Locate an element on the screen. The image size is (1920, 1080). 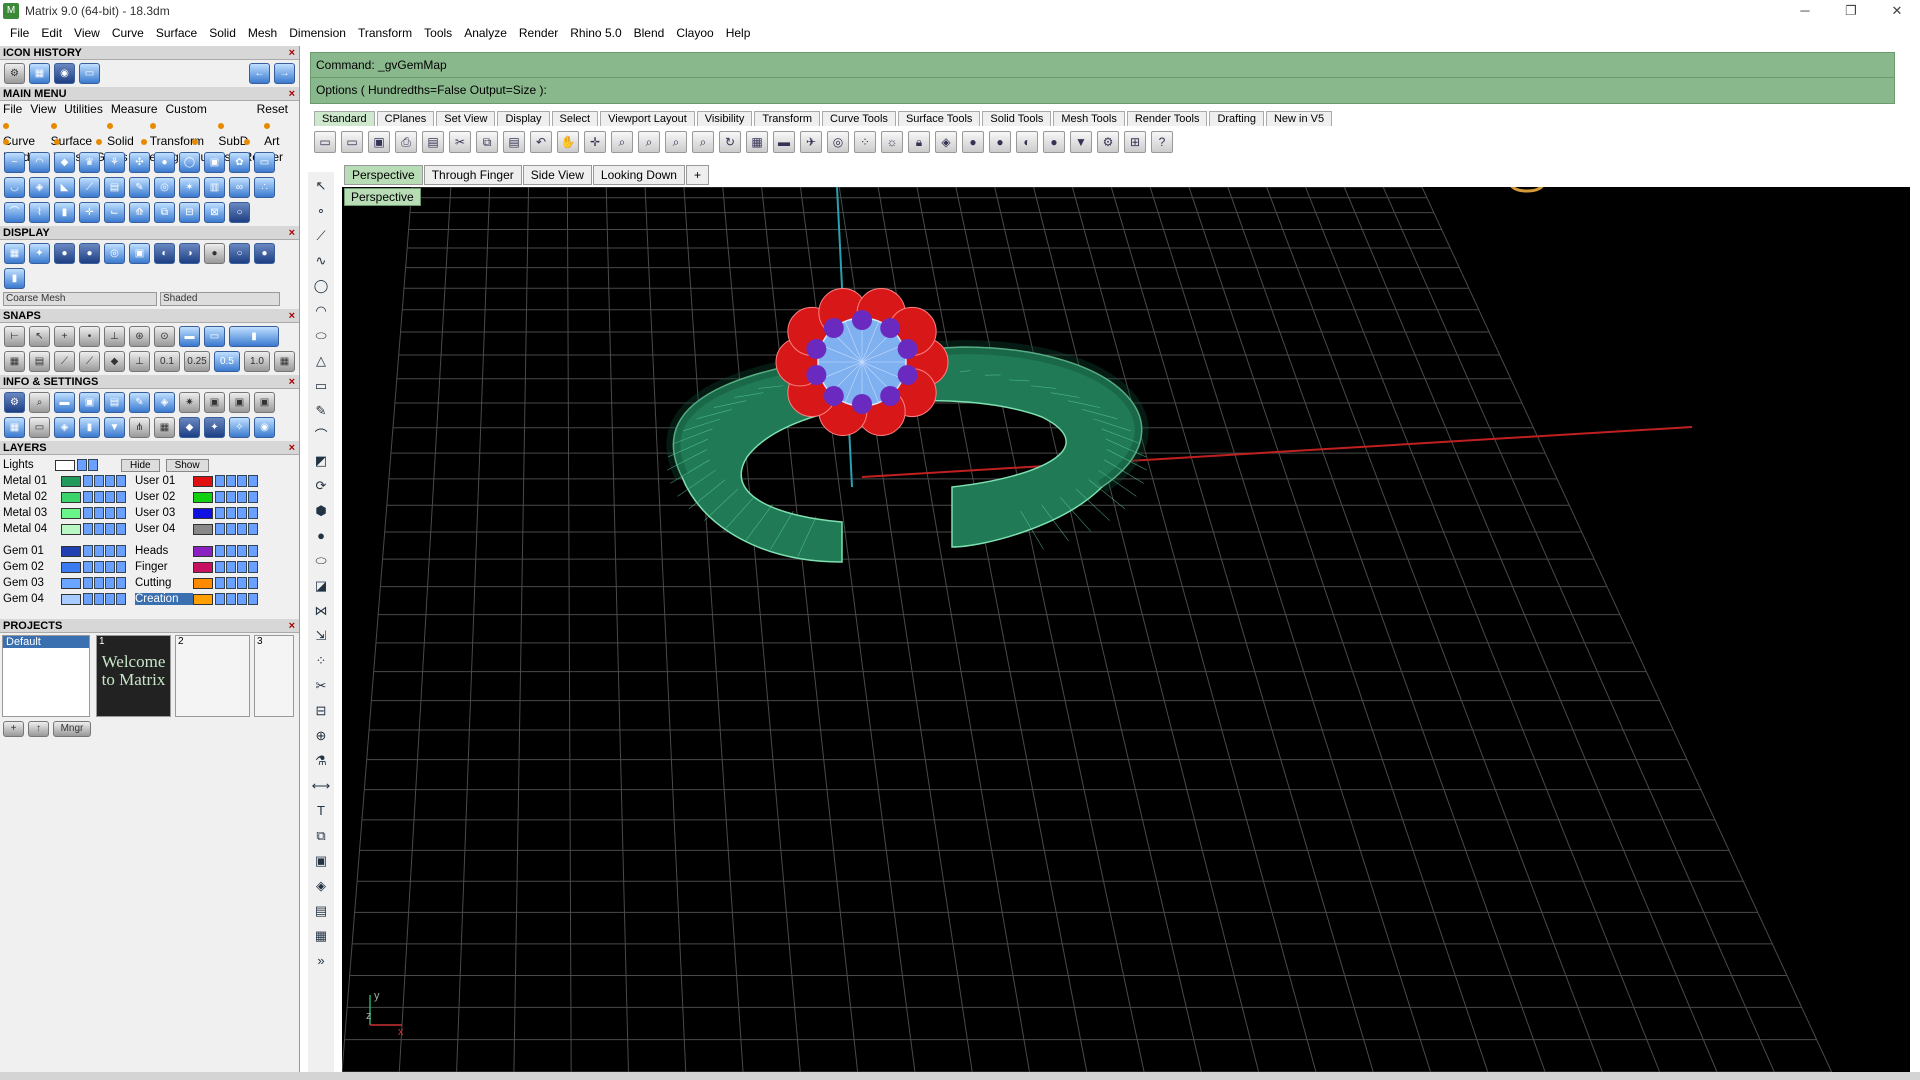
layer-row: Metal 01 is located at coordinates (65, 481).